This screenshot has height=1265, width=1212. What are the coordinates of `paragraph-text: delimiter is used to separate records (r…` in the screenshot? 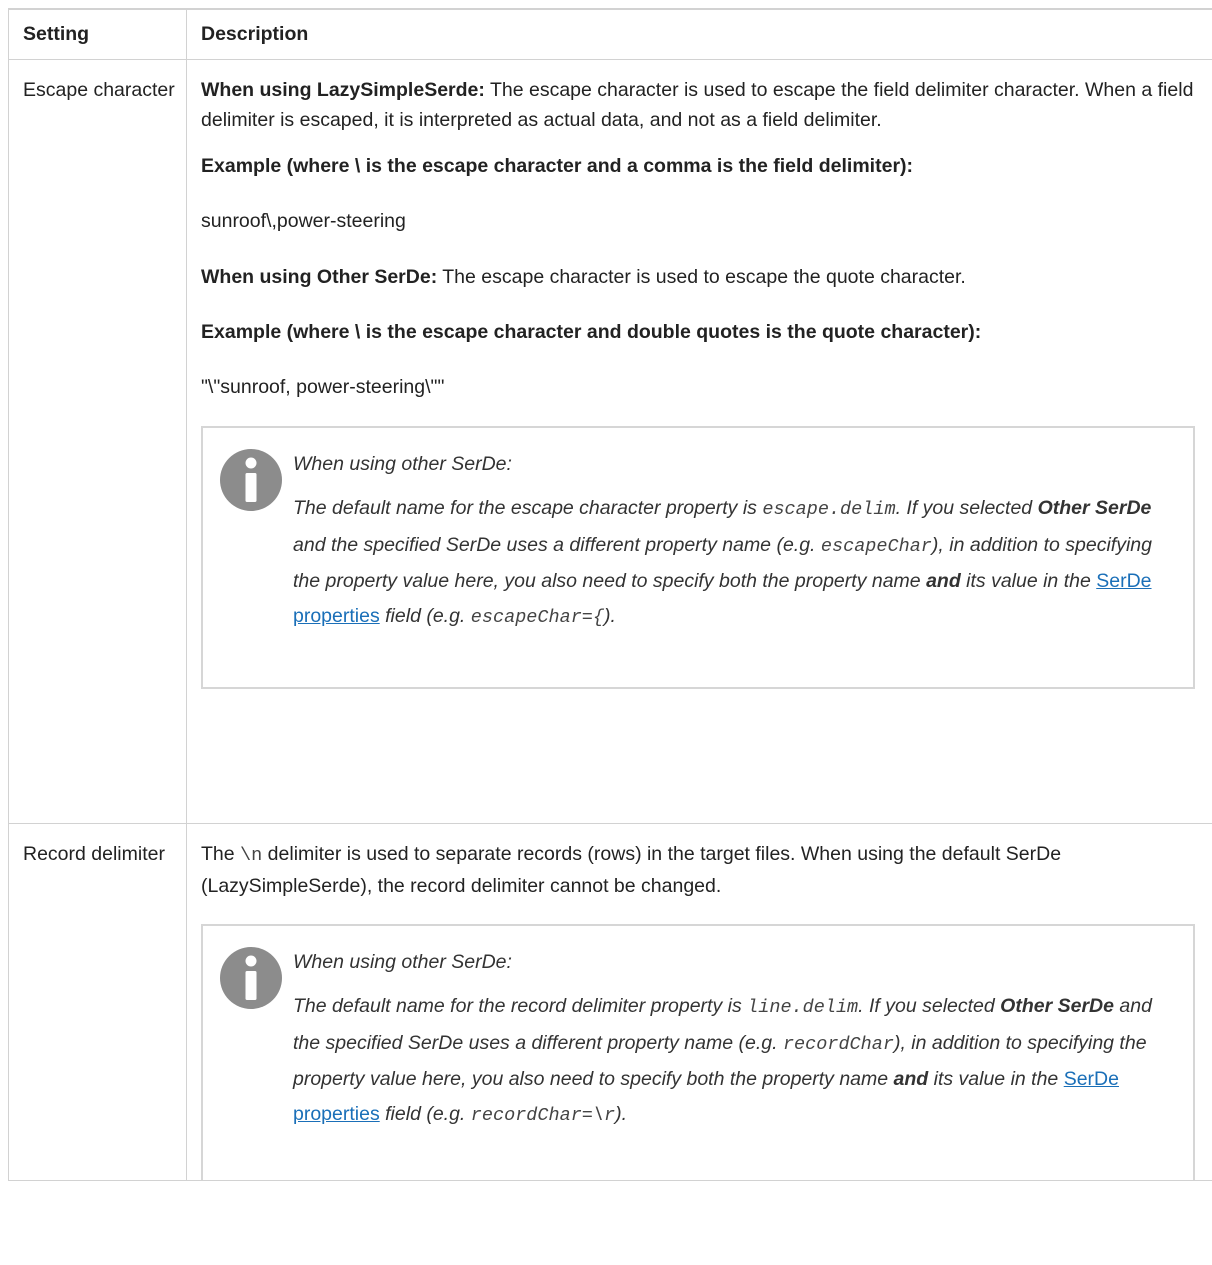 It's located at (631, 870).